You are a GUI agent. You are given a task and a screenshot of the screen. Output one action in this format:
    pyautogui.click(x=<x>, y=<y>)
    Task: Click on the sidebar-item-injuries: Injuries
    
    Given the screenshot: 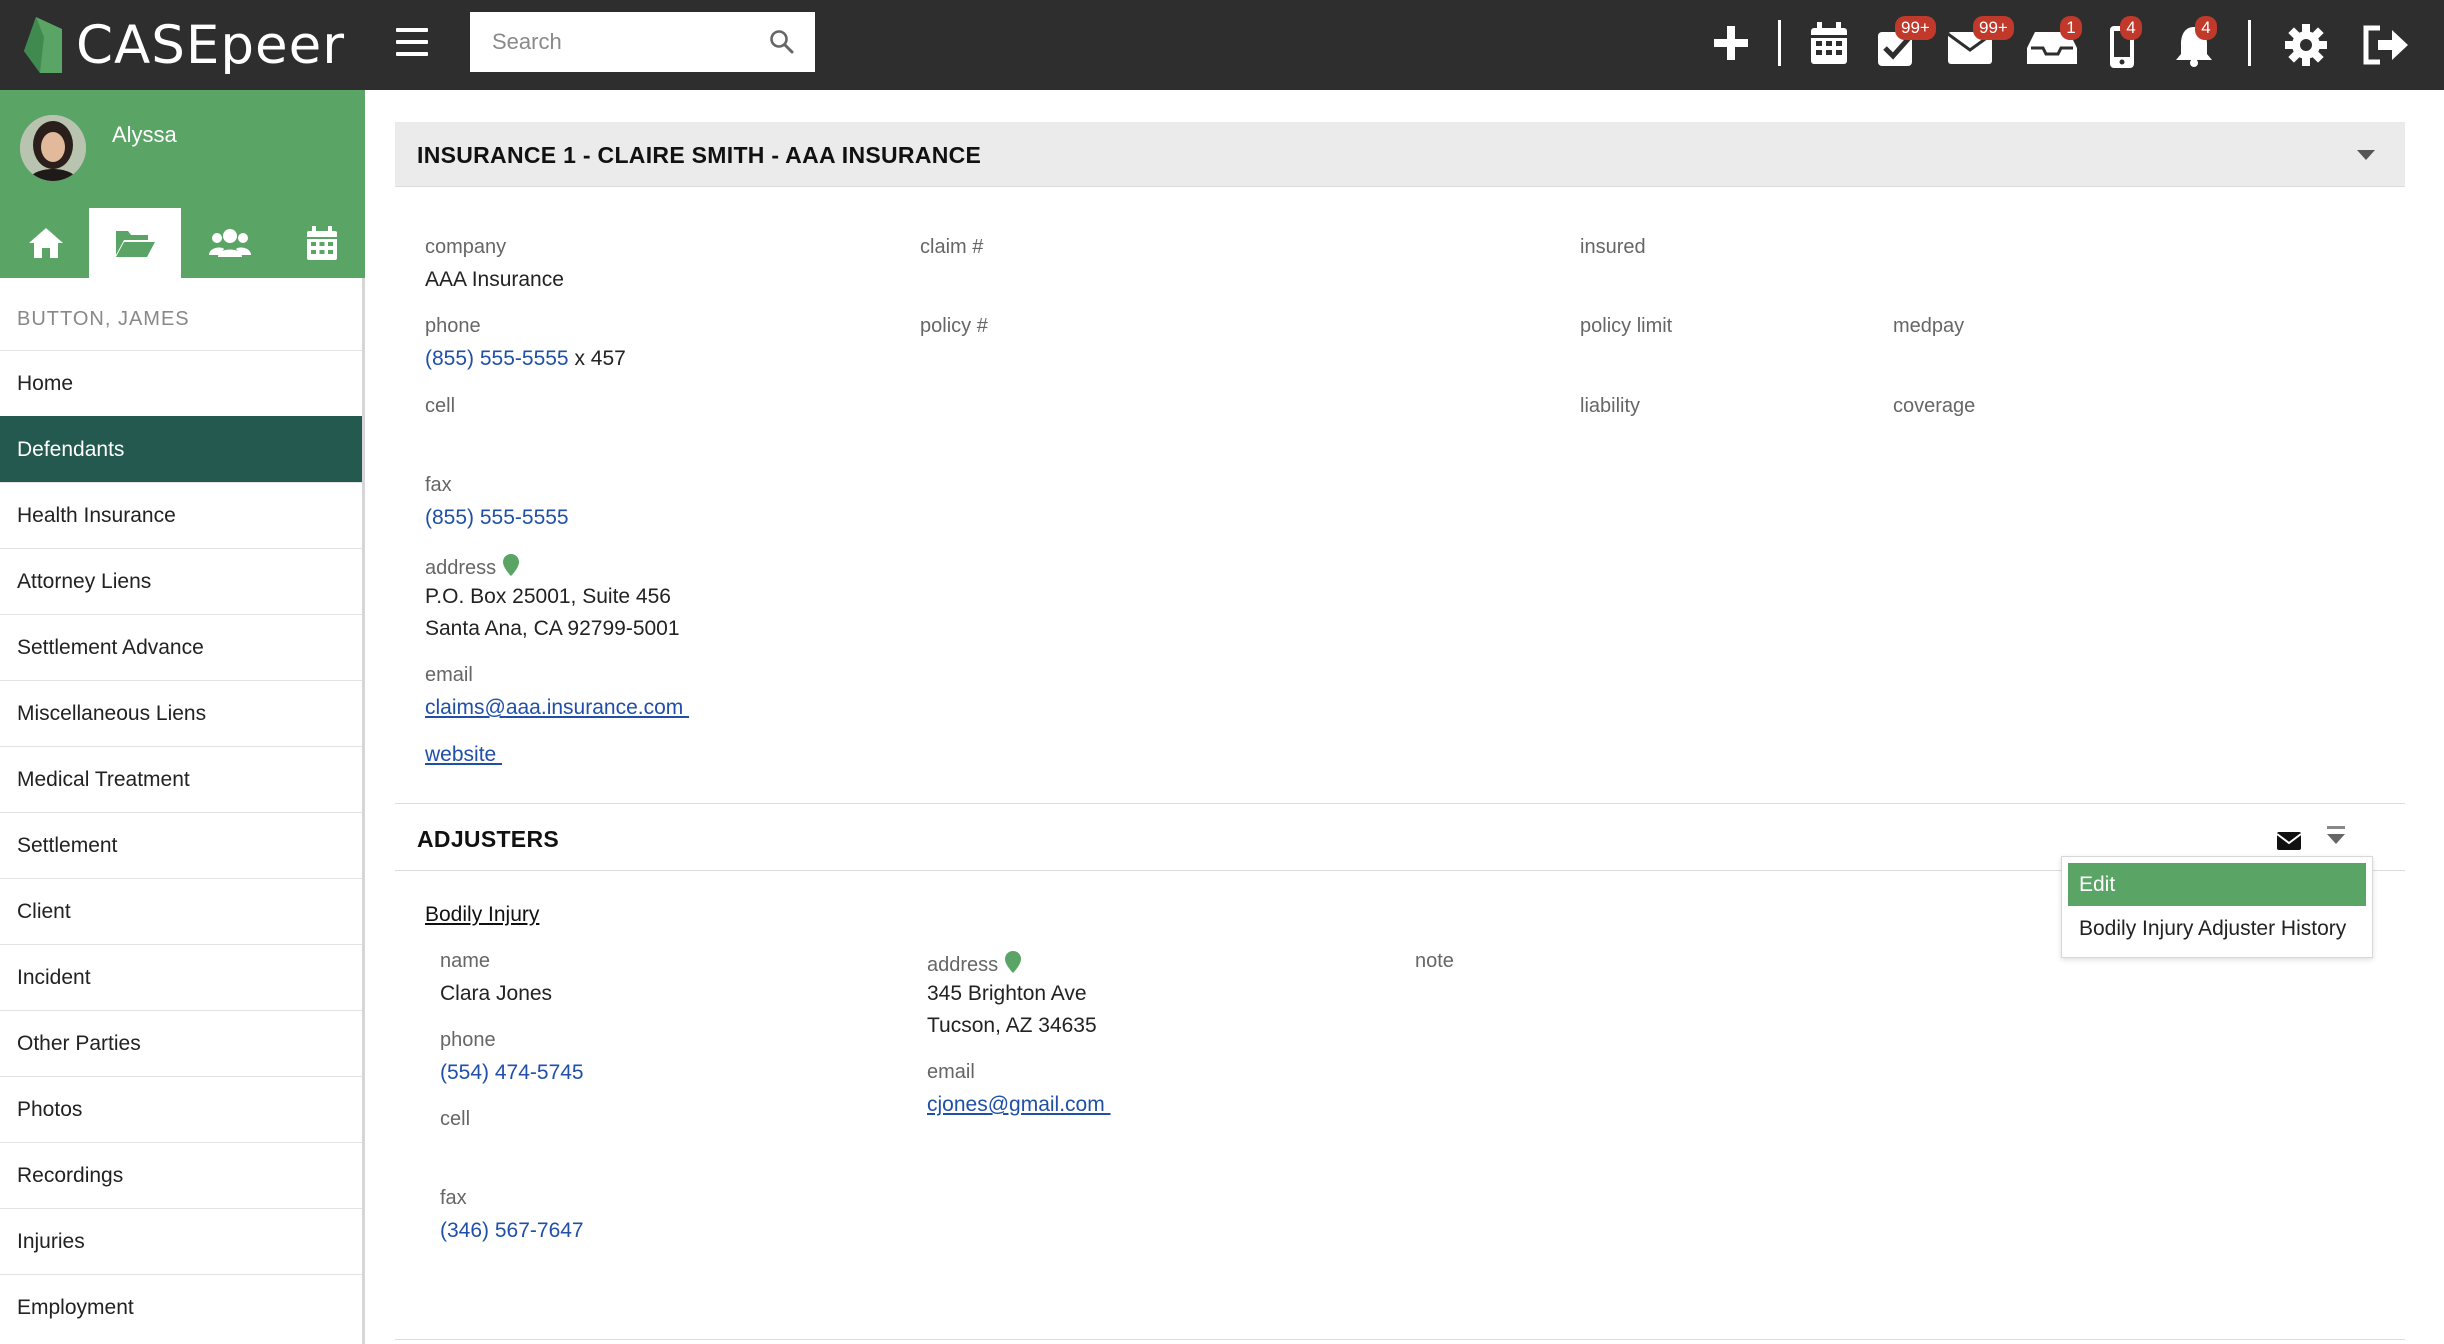 What is the action you would take?
    pyautogui.click(x=181, y=1241)
    